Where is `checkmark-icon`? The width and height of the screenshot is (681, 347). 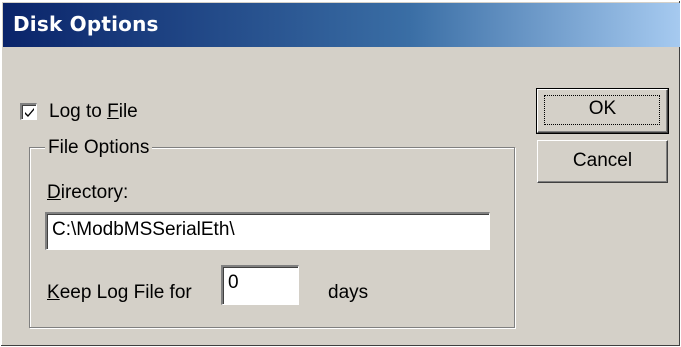 checkmark-icon is located at coordinates (29, 112).